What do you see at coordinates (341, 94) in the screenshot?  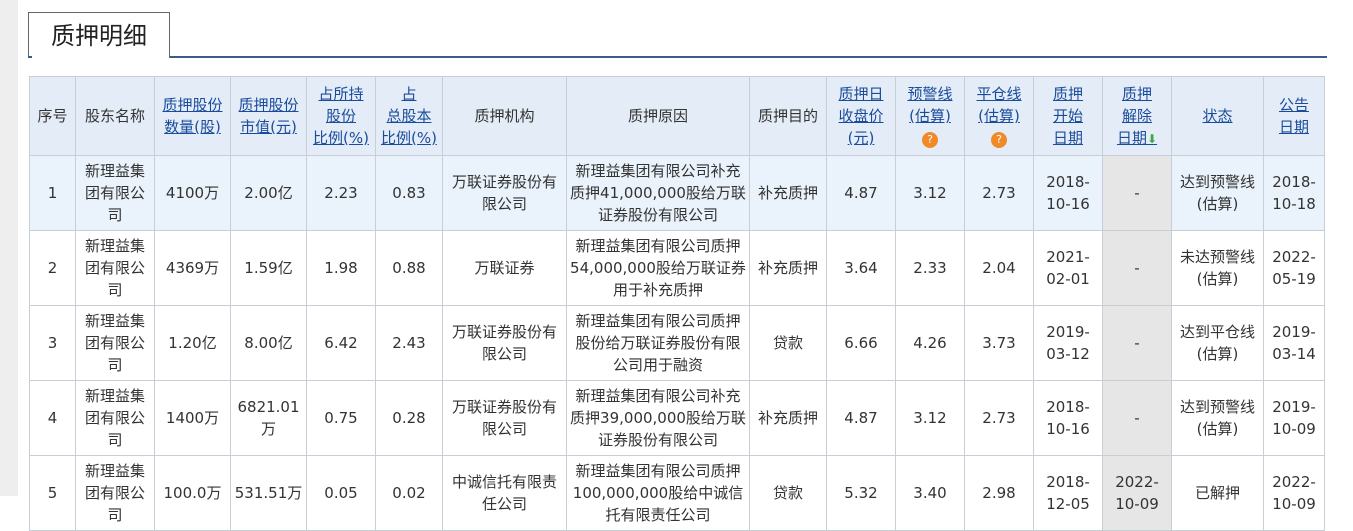 I see `column-header-label: 占所持` at bounding box center [341, 94].